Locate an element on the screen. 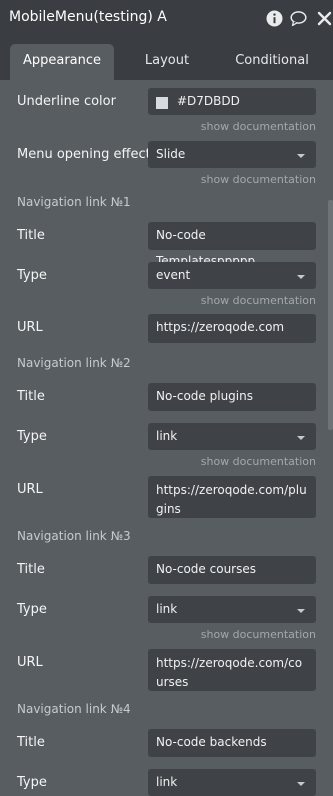 This screenshot has height=796, width=333. nav-link-2-url-label: URL is located at coordinates (30, 489).